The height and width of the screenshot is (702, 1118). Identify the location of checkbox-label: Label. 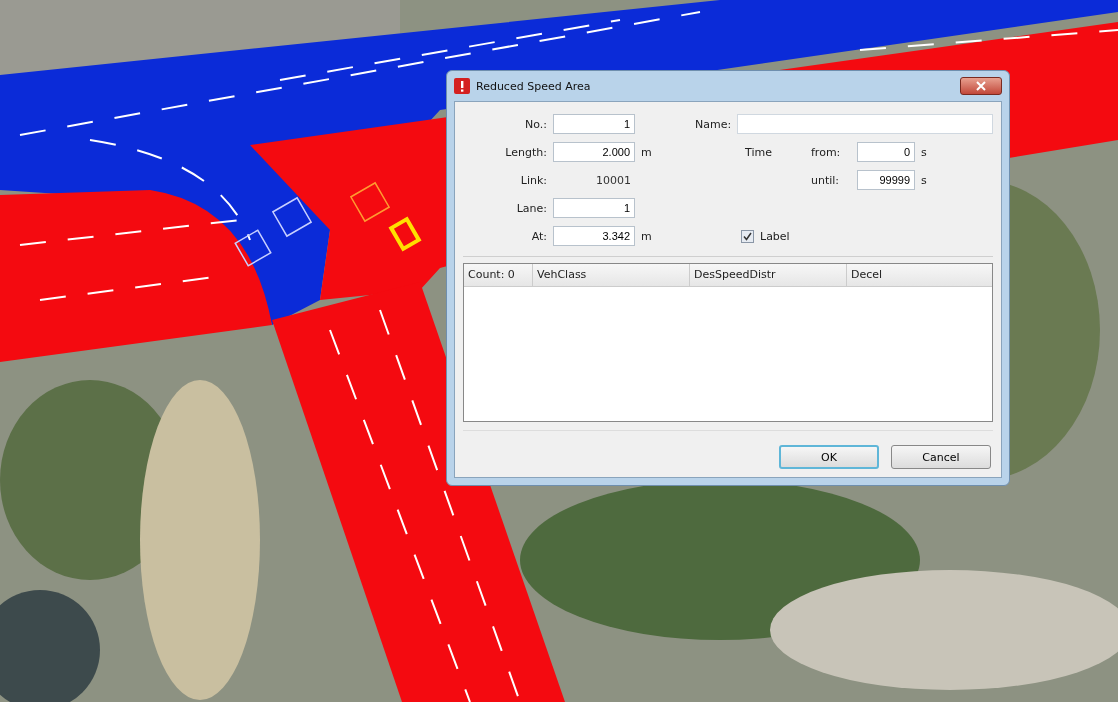
(775, 236).